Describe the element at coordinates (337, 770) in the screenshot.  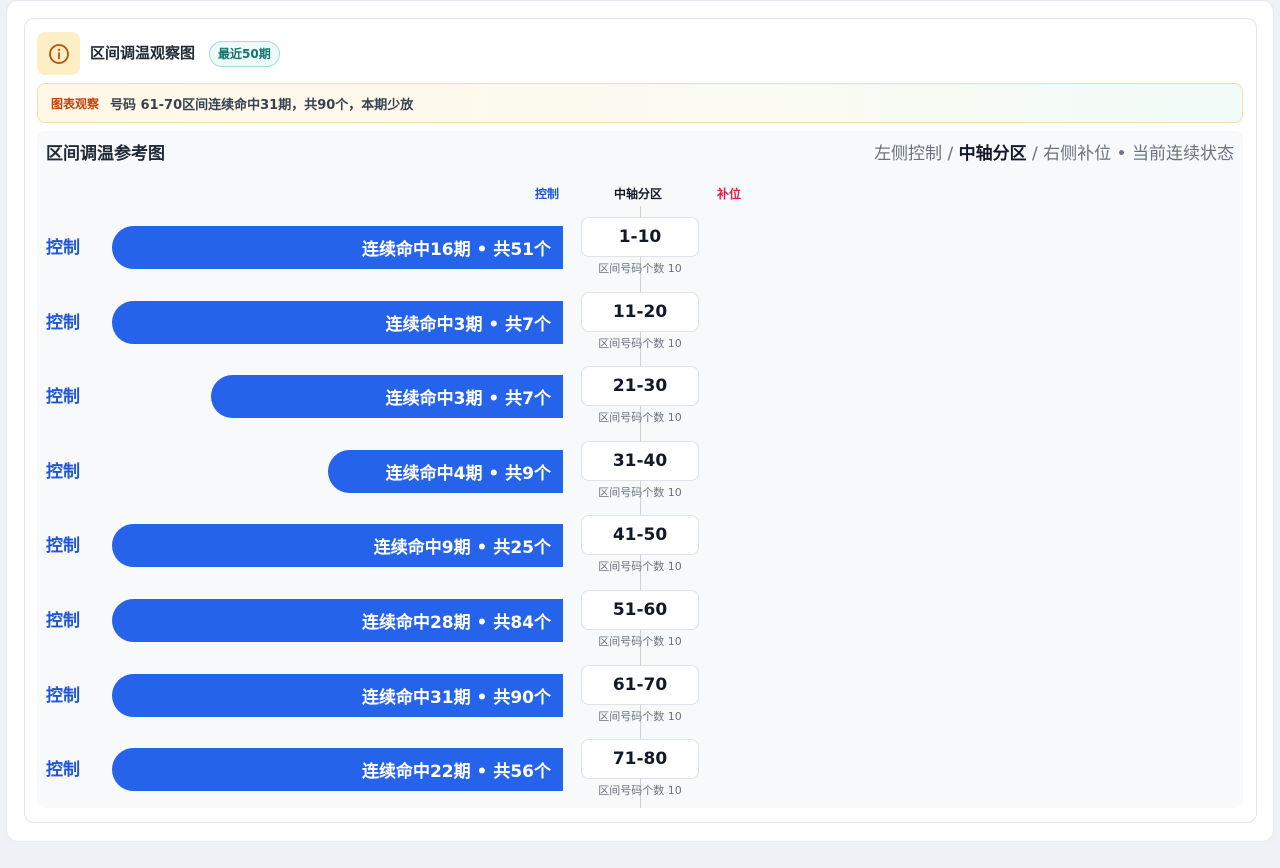
I see `streak-bar: 连续命中22期 • 共56个` at that location.